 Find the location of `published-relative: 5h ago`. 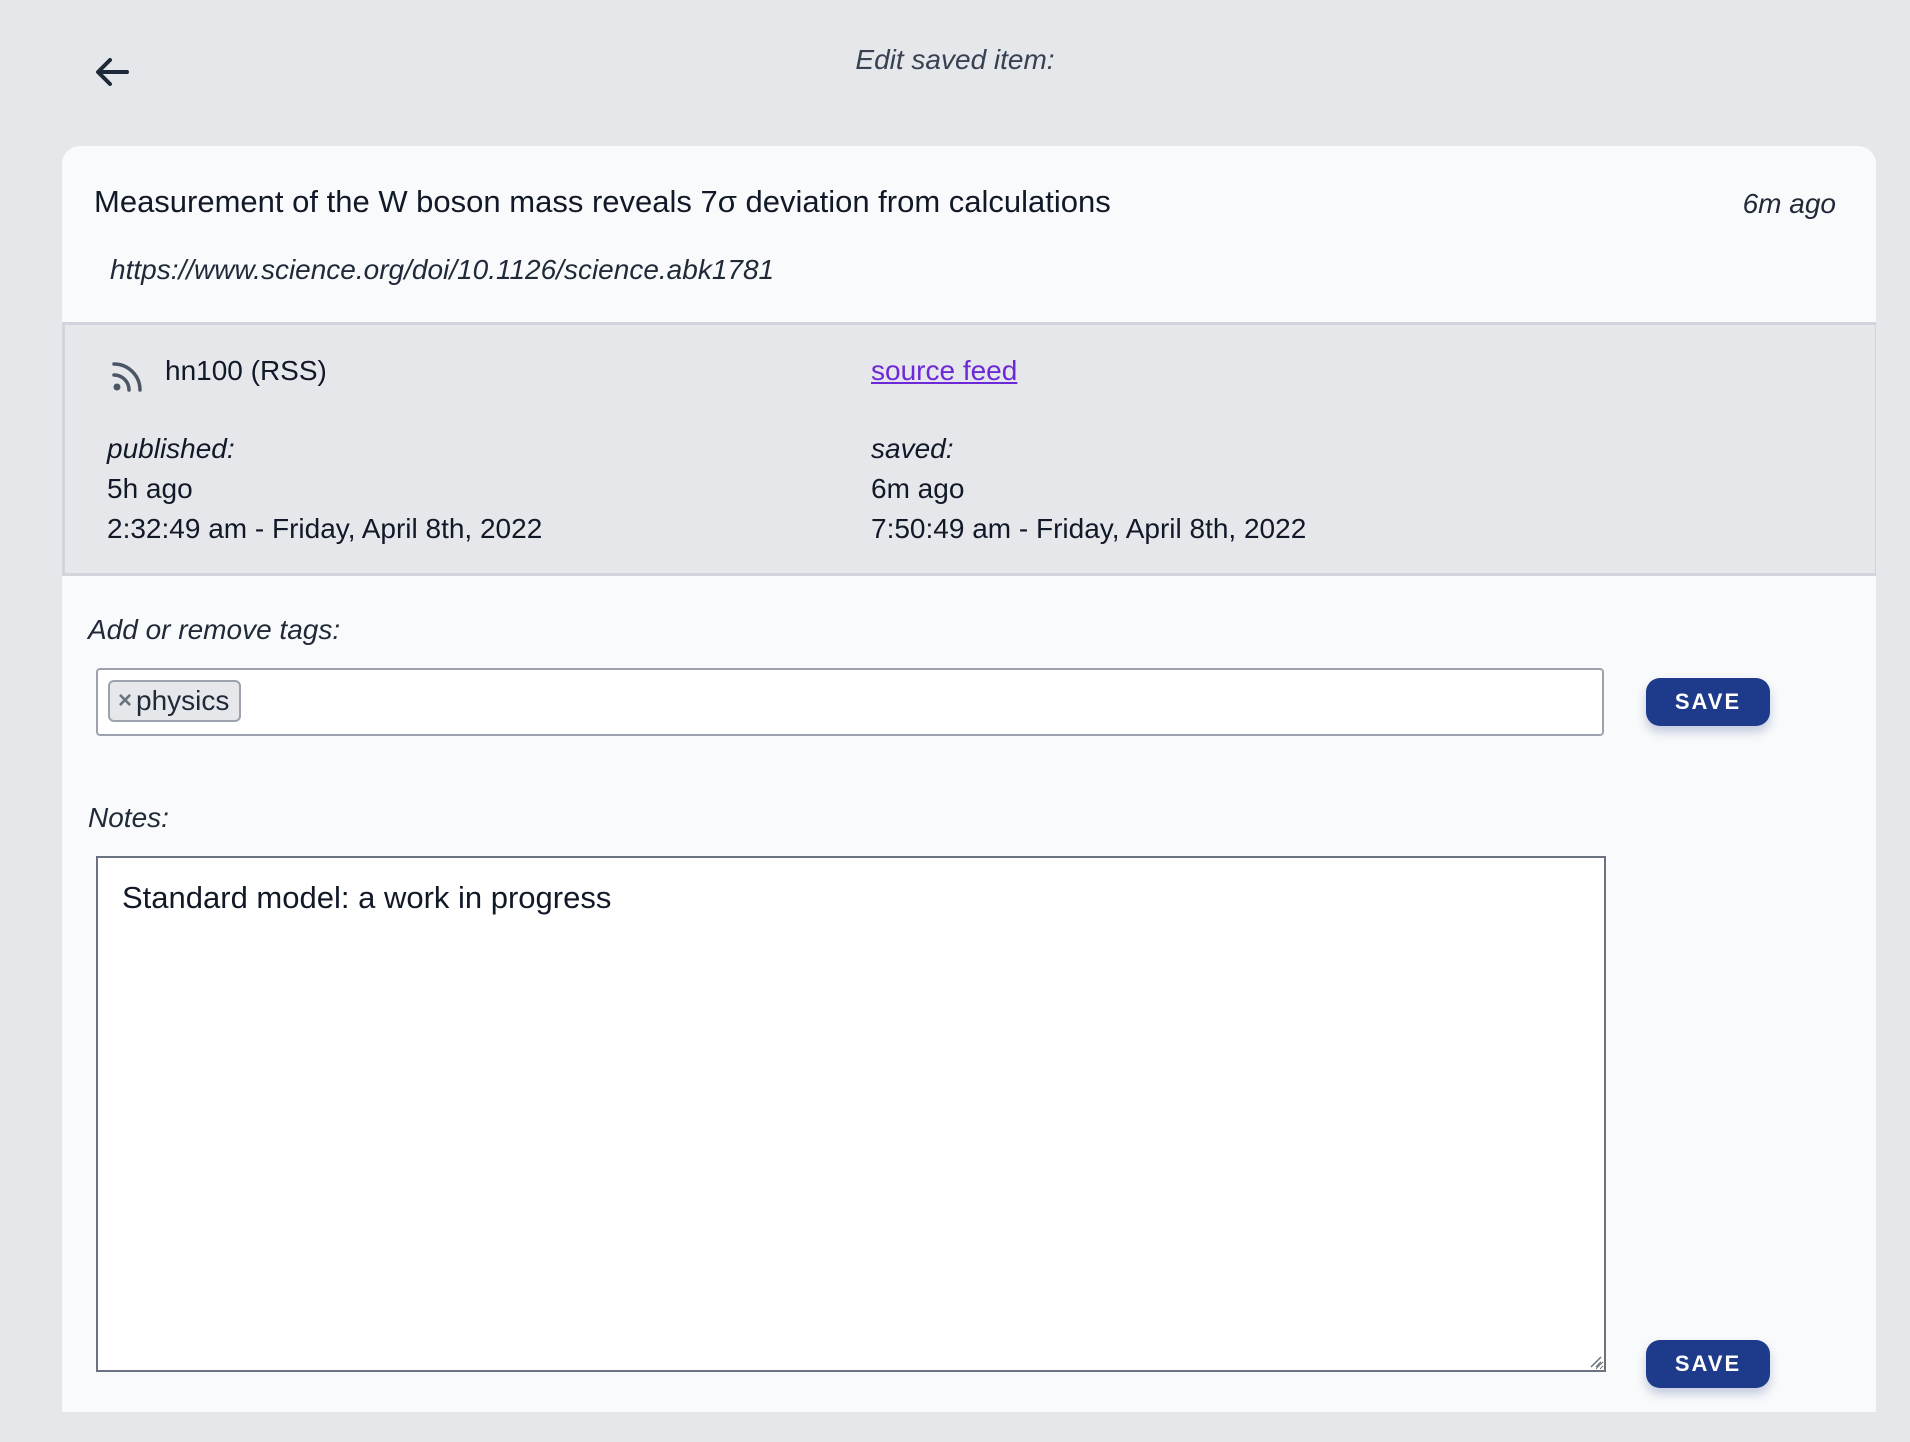

published-relative: 5h ago is located at coordinates (150, 488).